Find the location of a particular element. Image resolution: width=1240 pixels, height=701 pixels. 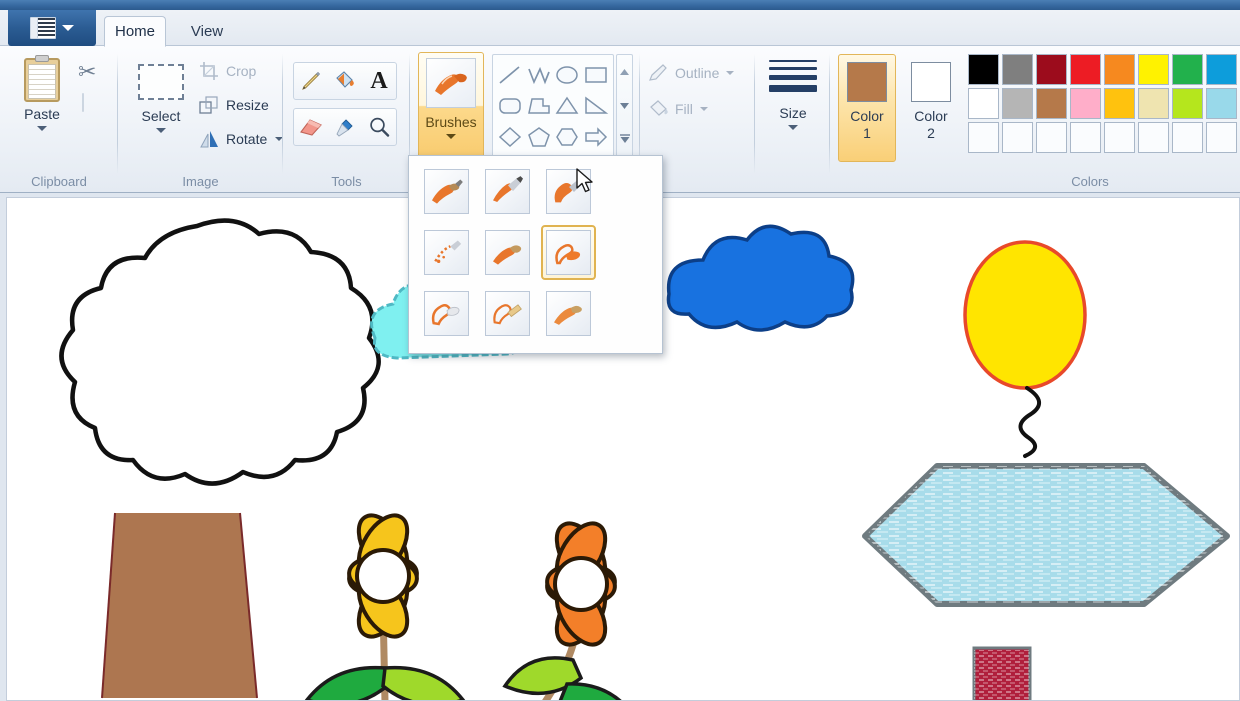

yellow-flower-drawing is located at coordinates (385, 606).